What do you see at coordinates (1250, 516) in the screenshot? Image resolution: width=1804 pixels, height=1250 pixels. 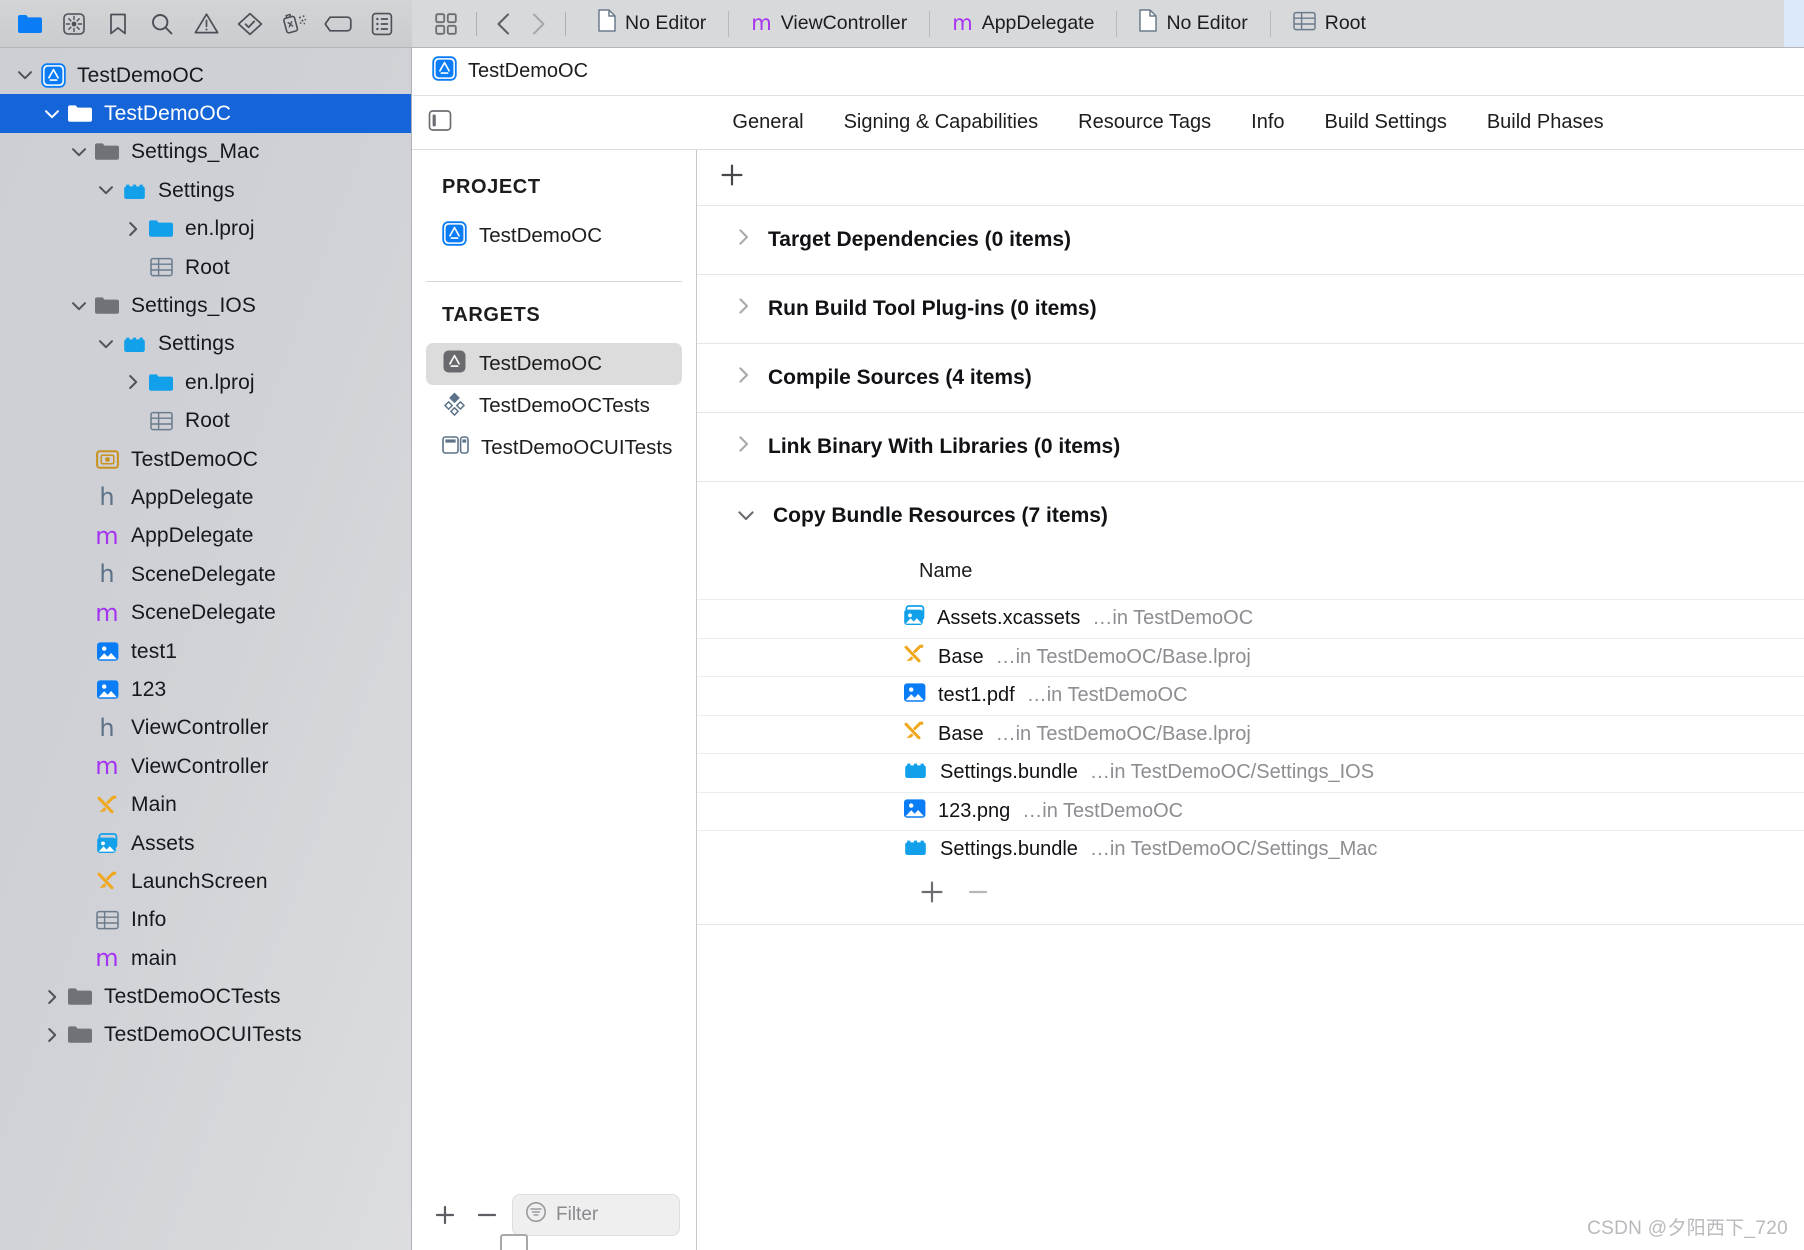 I see `build-phase-header: Copy Bundle Resources (7 items)` at bounding box center [1250, 516].